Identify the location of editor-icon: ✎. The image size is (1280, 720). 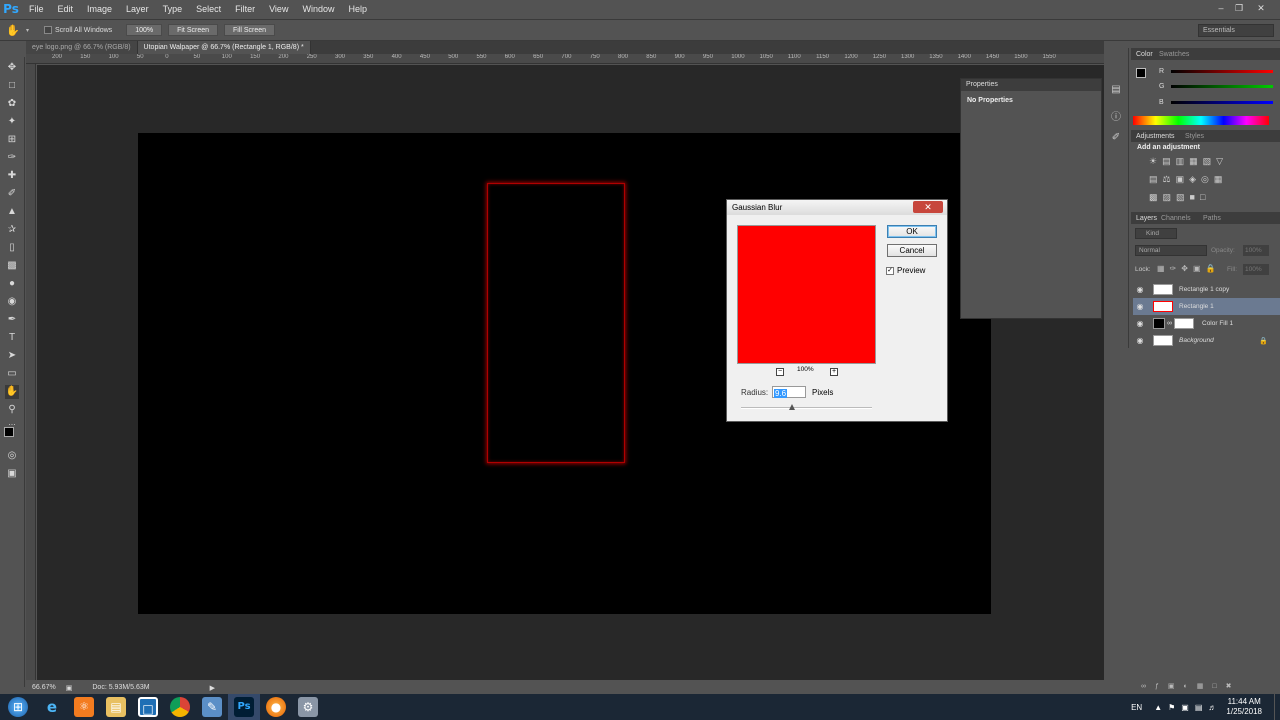
(212, 707).